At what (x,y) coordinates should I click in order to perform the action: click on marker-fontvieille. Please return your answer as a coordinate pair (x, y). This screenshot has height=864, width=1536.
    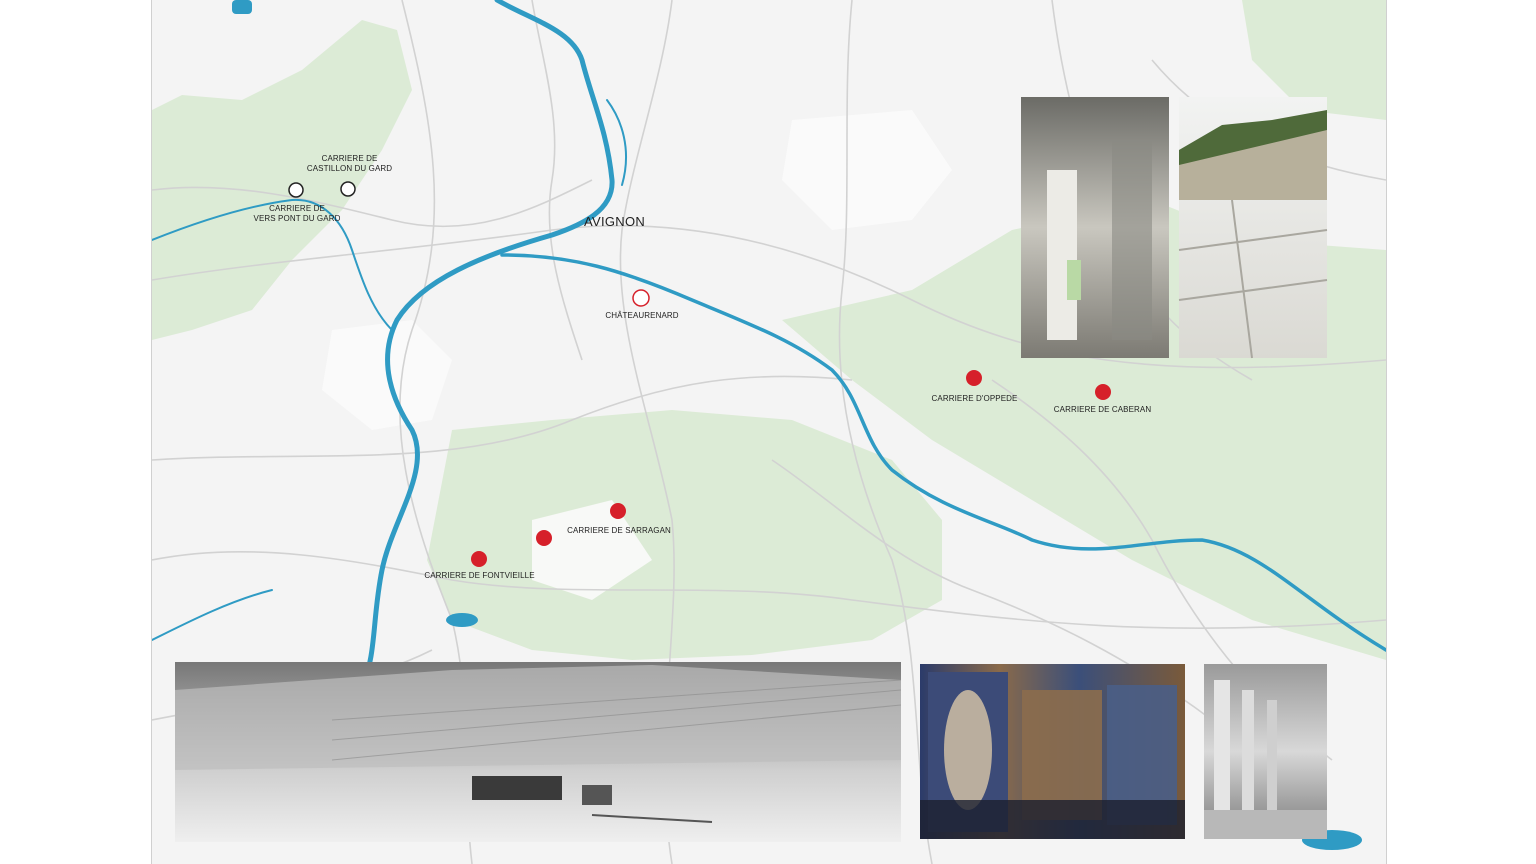
    Looking at the image, I should click on (479, 559).